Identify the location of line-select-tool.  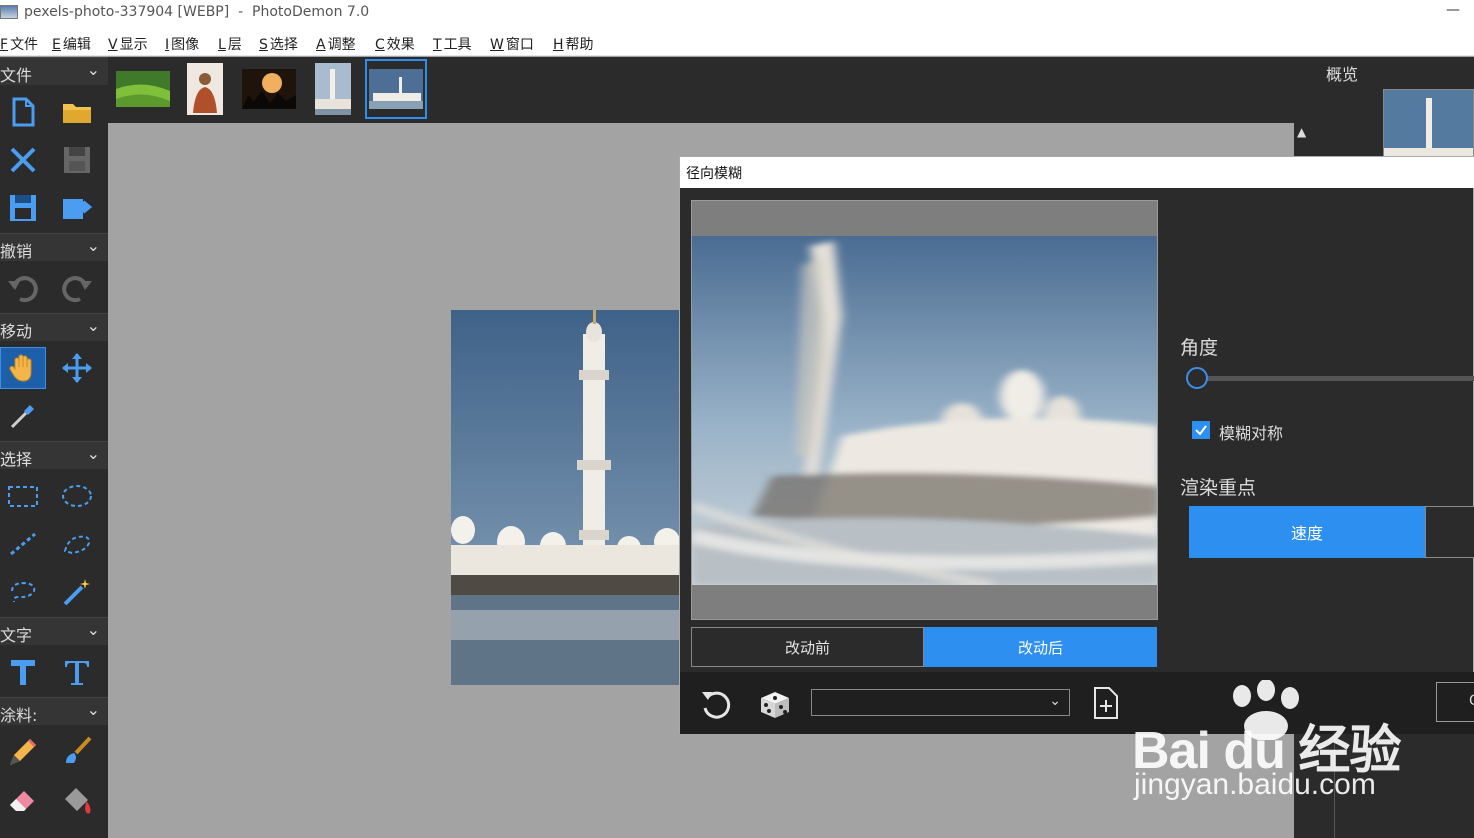
(23, 544).